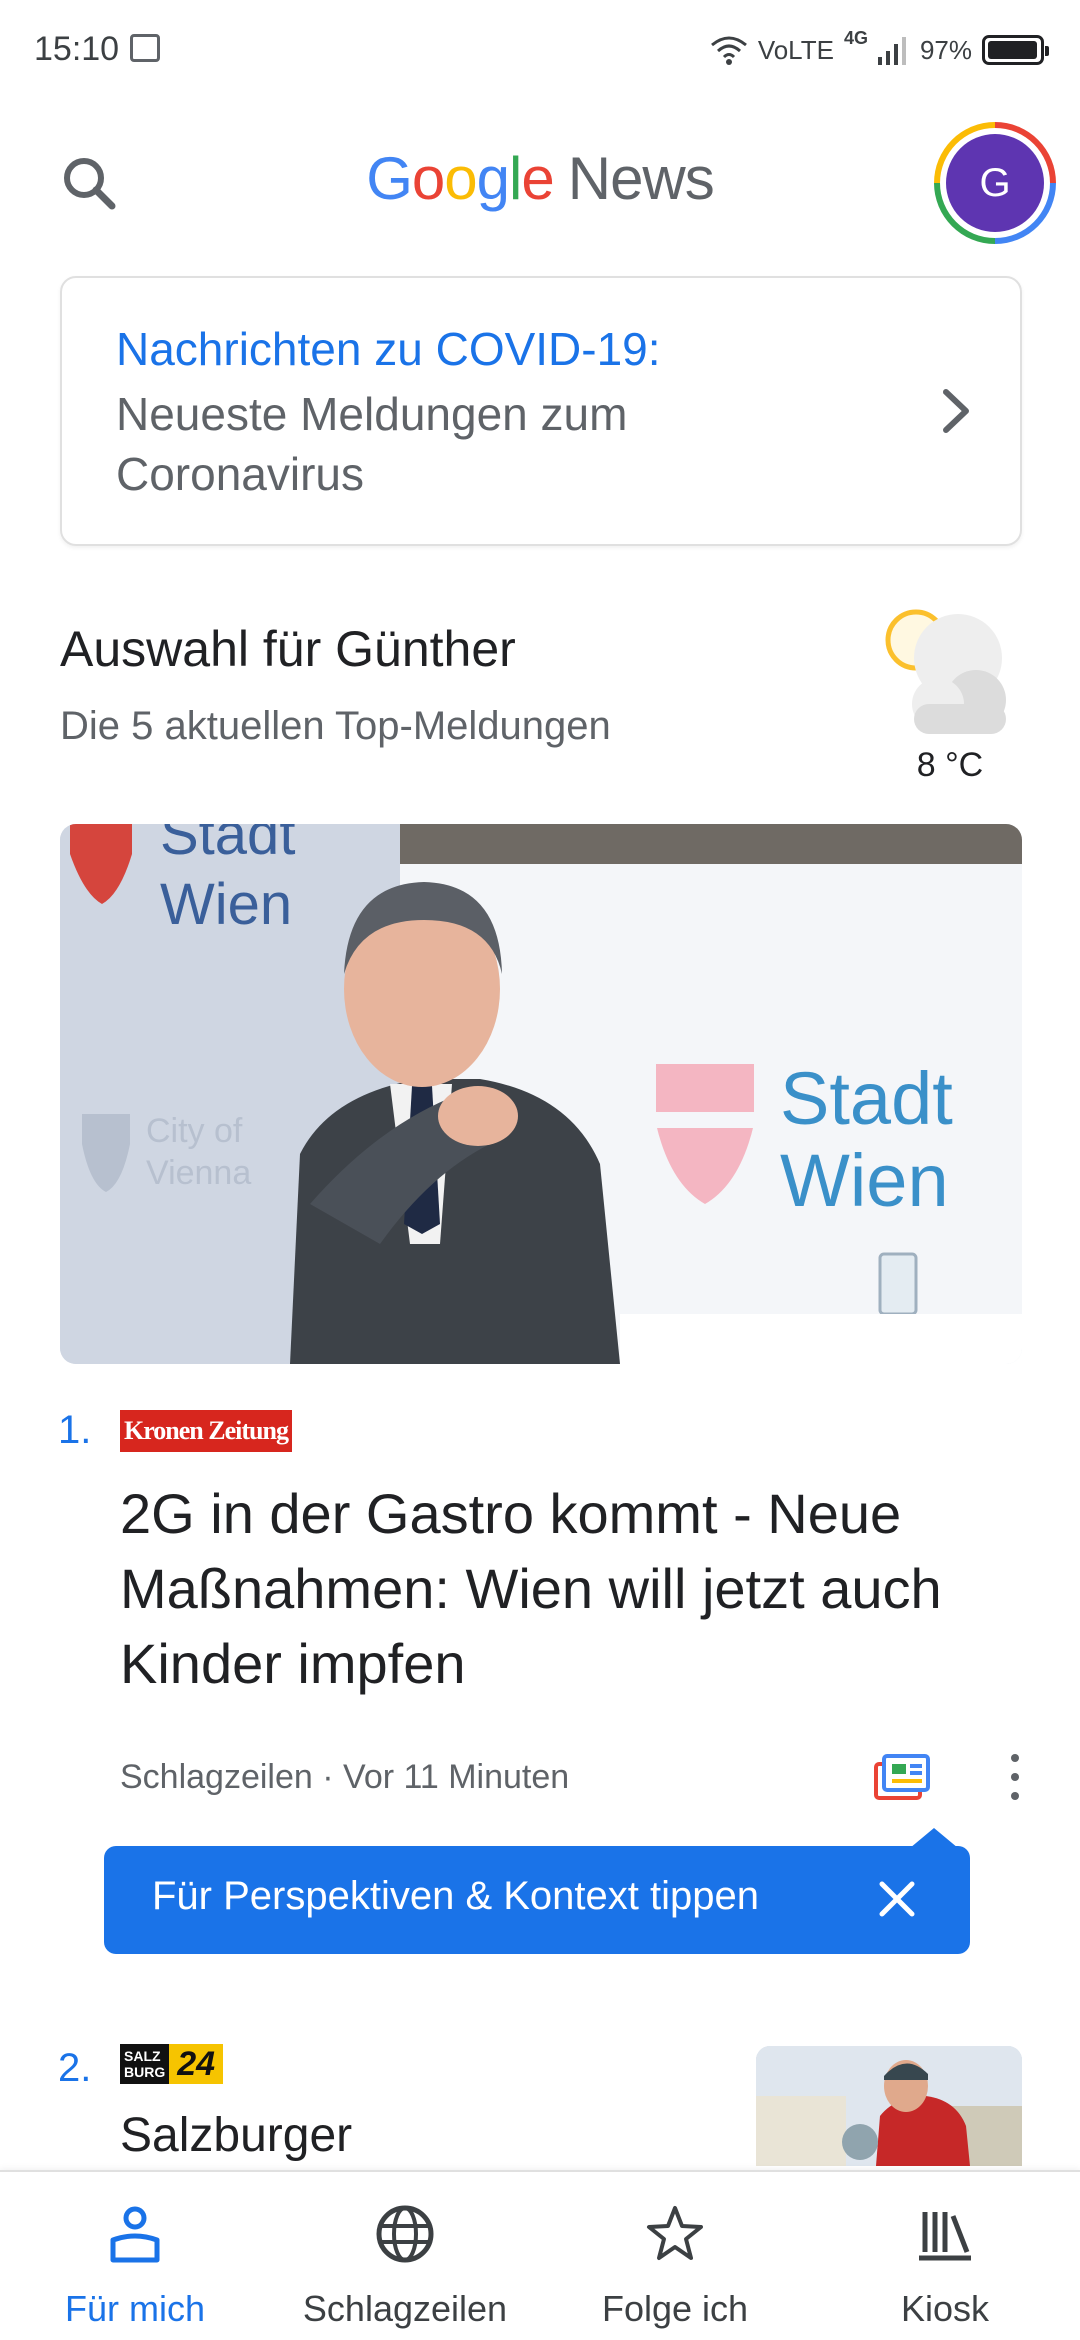  What do you see at coordinates (456, 1777) in the screenshot?
I see `story-time: Vor 11 Minuten` at bounding box center [456, 1777].